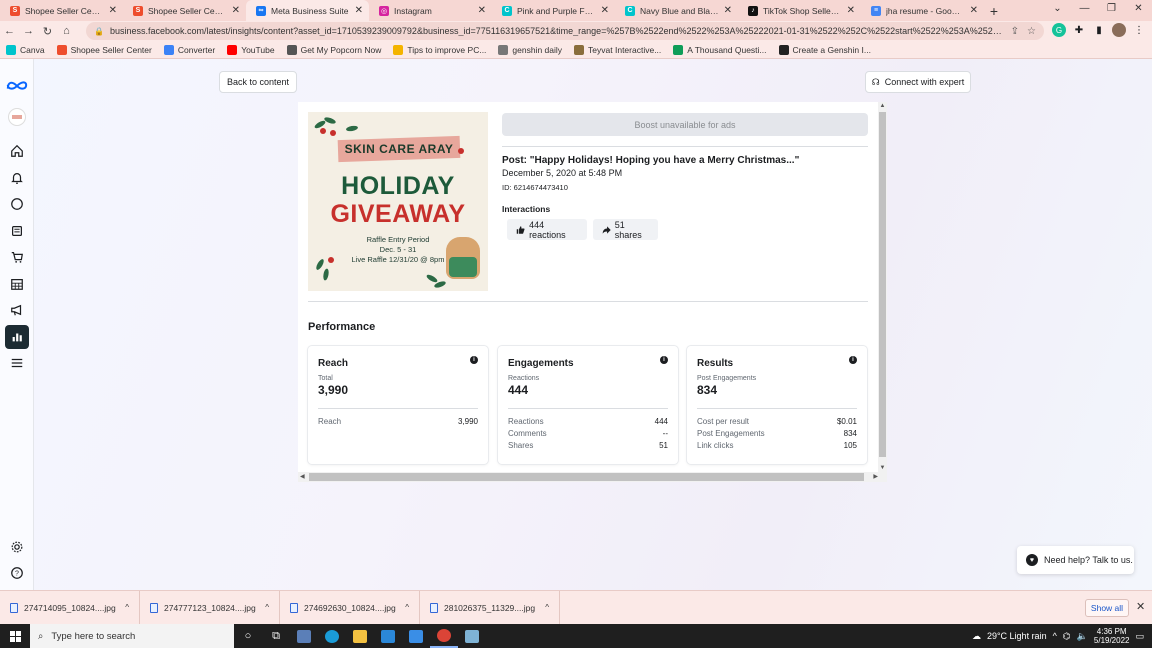 This screenshot has height=648, width=1152. I want to click on clock: 4:36 PM 5/19/2022, so click(1112, 636).